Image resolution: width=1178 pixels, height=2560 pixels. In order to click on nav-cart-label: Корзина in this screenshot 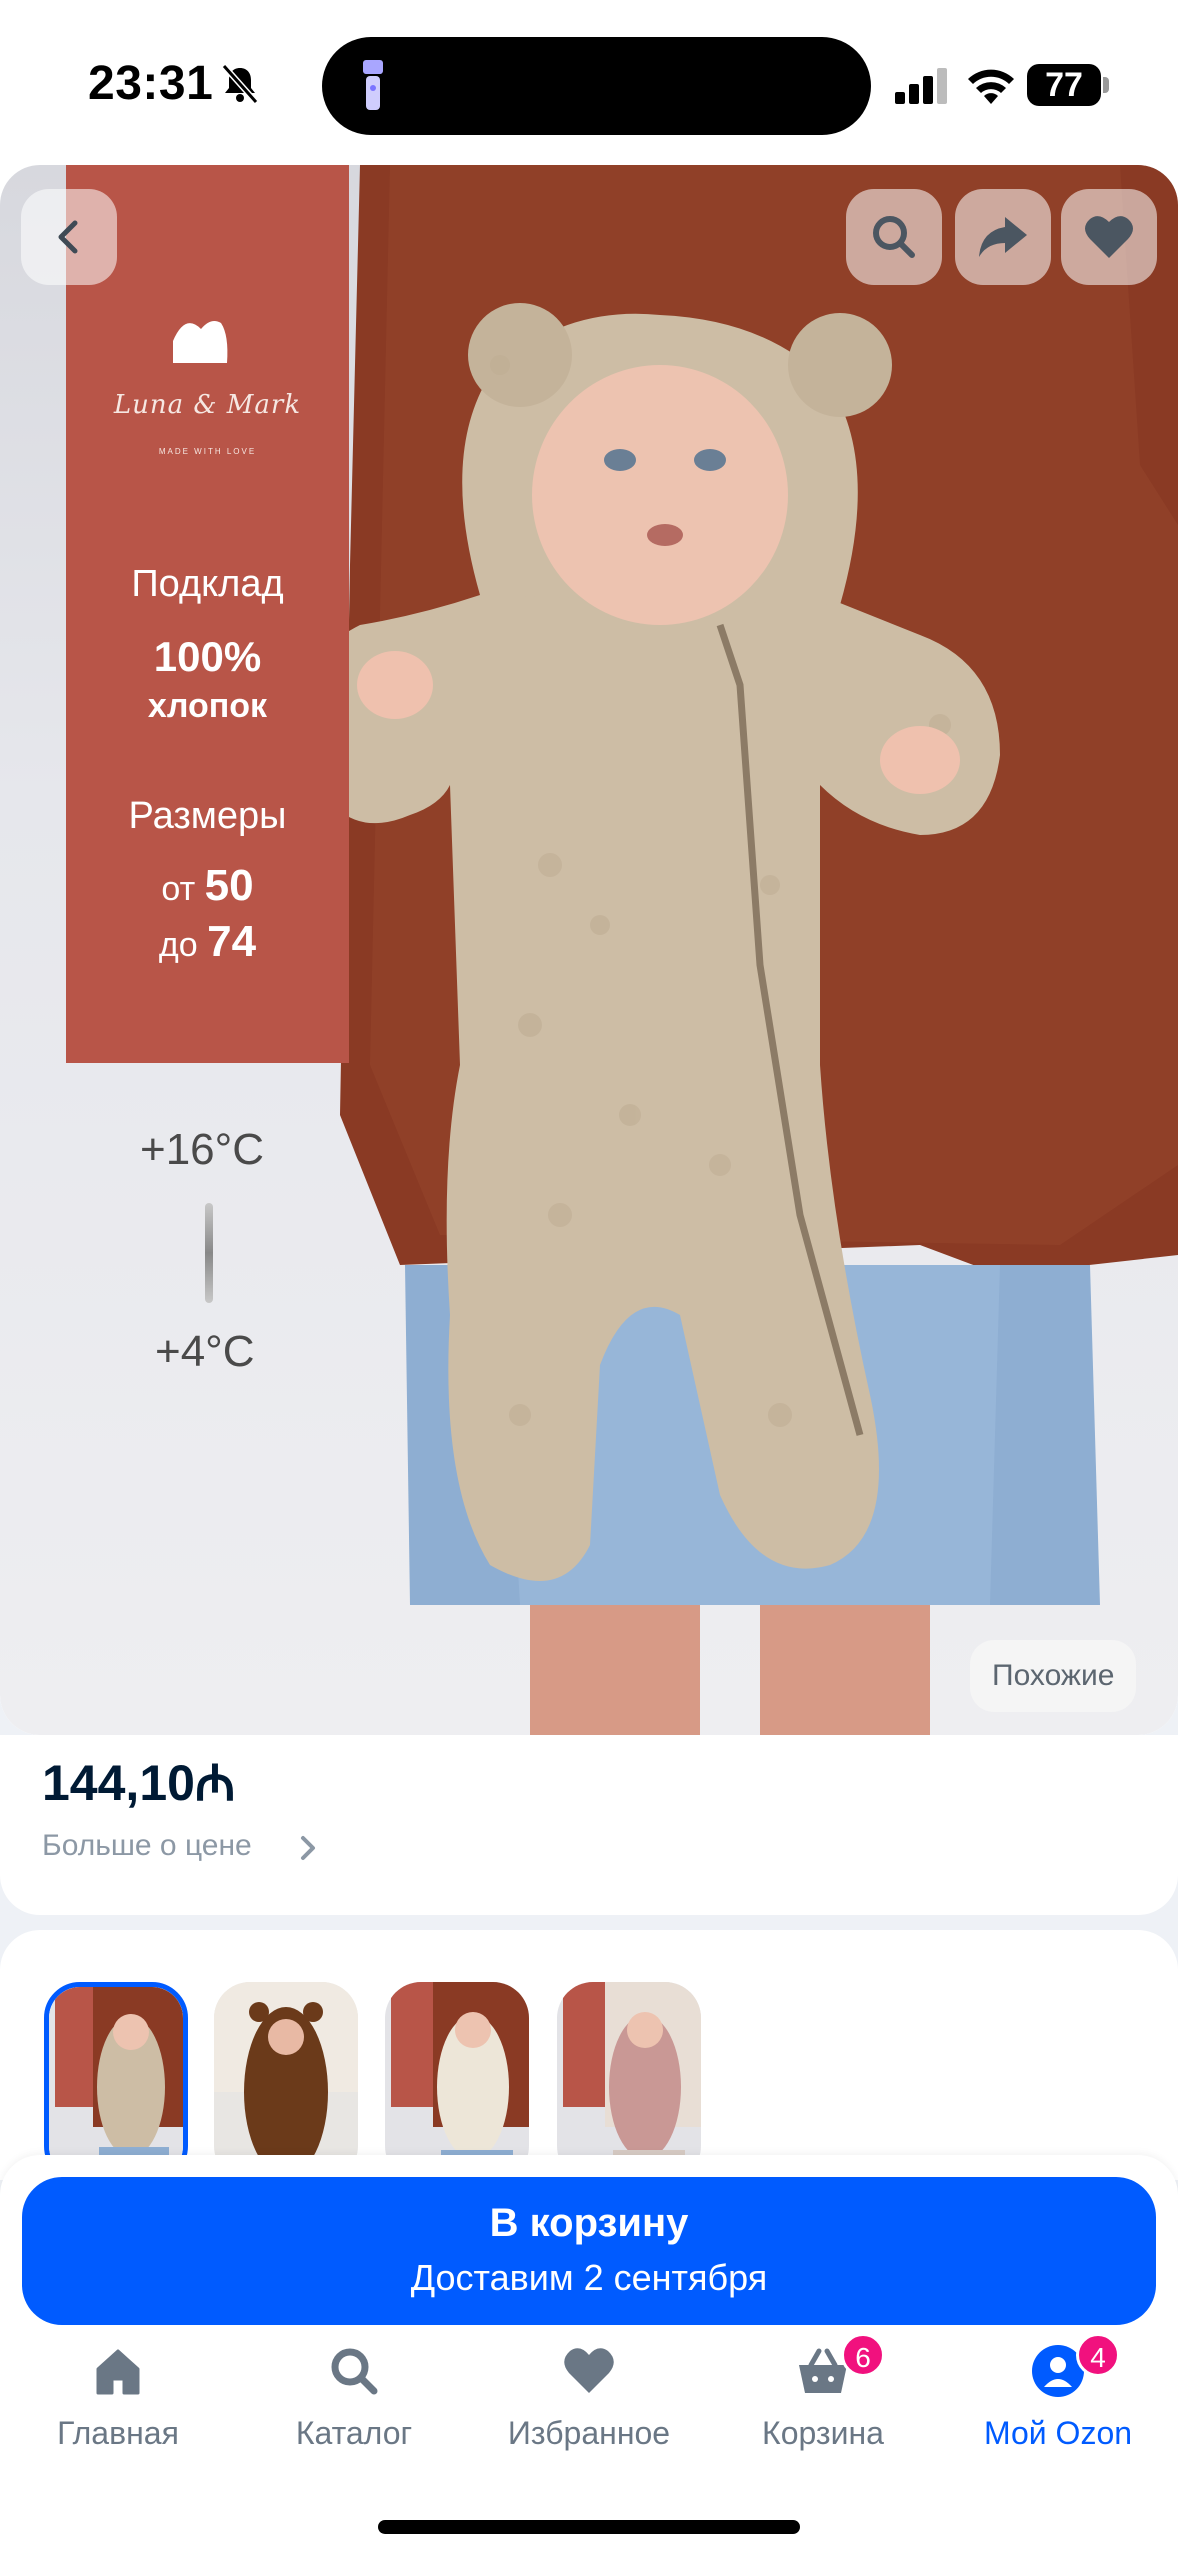, I will do `click(823, 2433)`.